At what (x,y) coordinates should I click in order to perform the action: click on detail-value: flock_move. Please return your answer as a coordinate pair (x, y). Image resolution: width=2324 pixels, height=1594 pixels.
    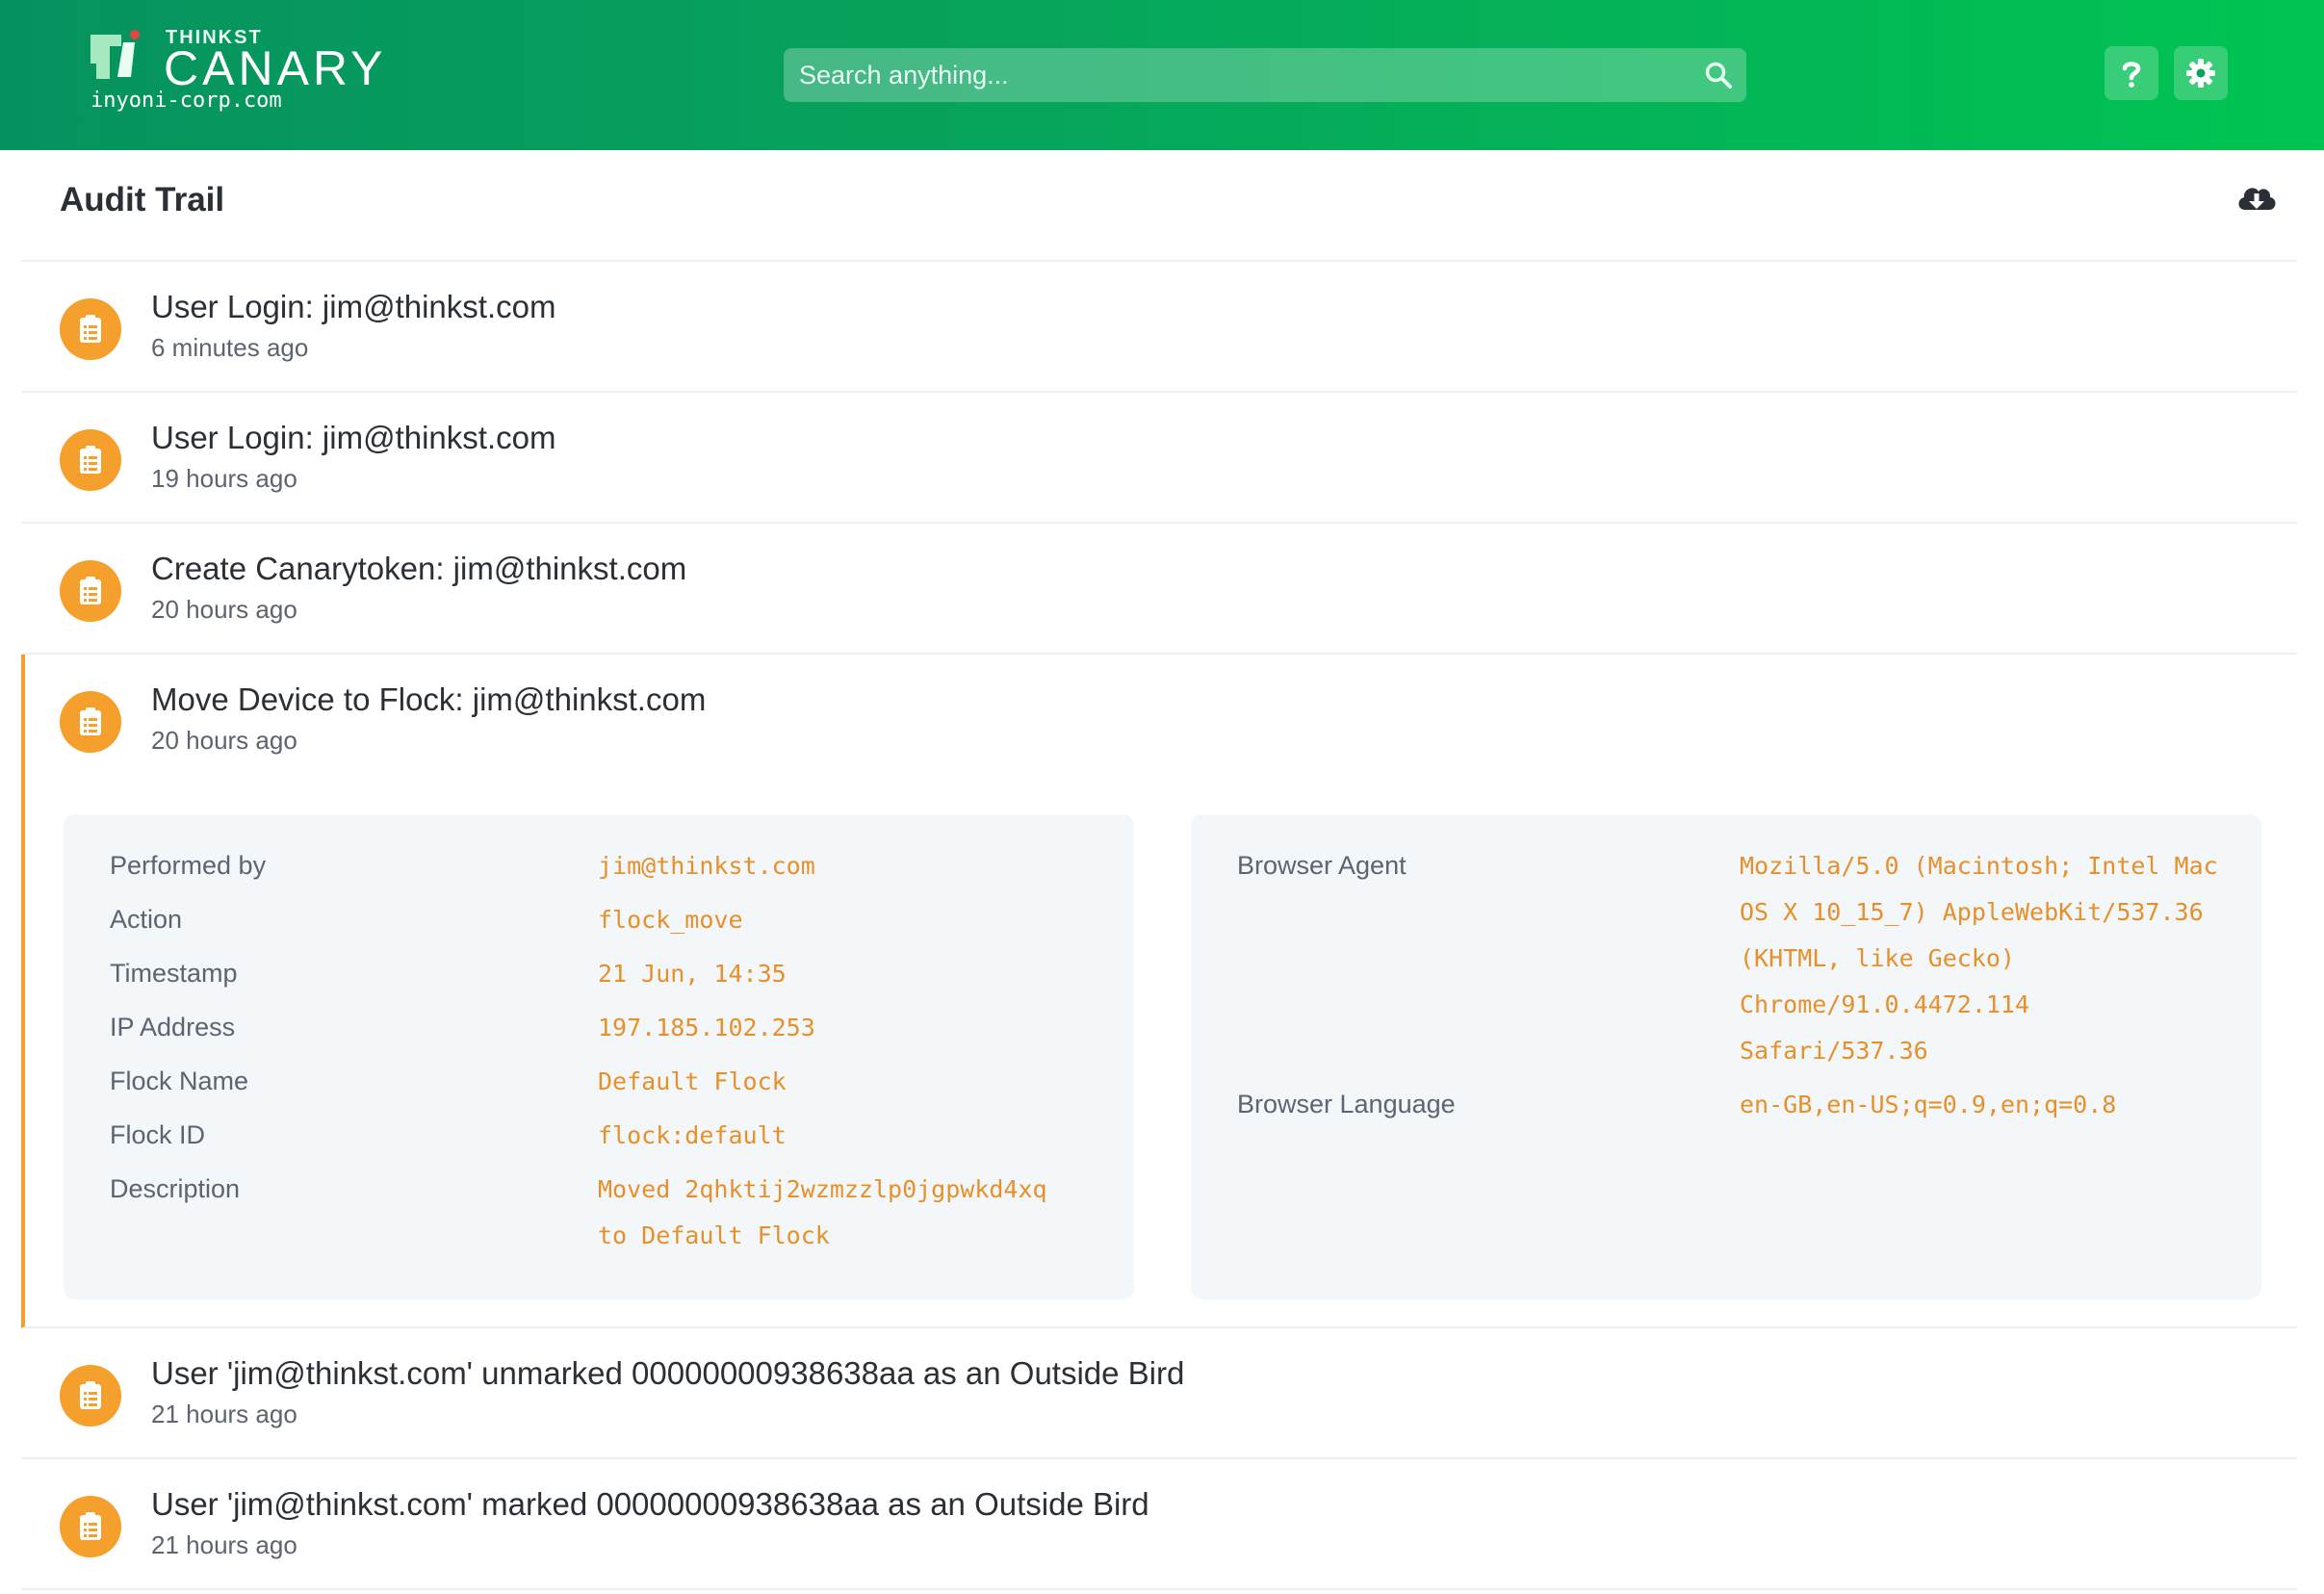
    Looking at the image, I should click on (670, 920).